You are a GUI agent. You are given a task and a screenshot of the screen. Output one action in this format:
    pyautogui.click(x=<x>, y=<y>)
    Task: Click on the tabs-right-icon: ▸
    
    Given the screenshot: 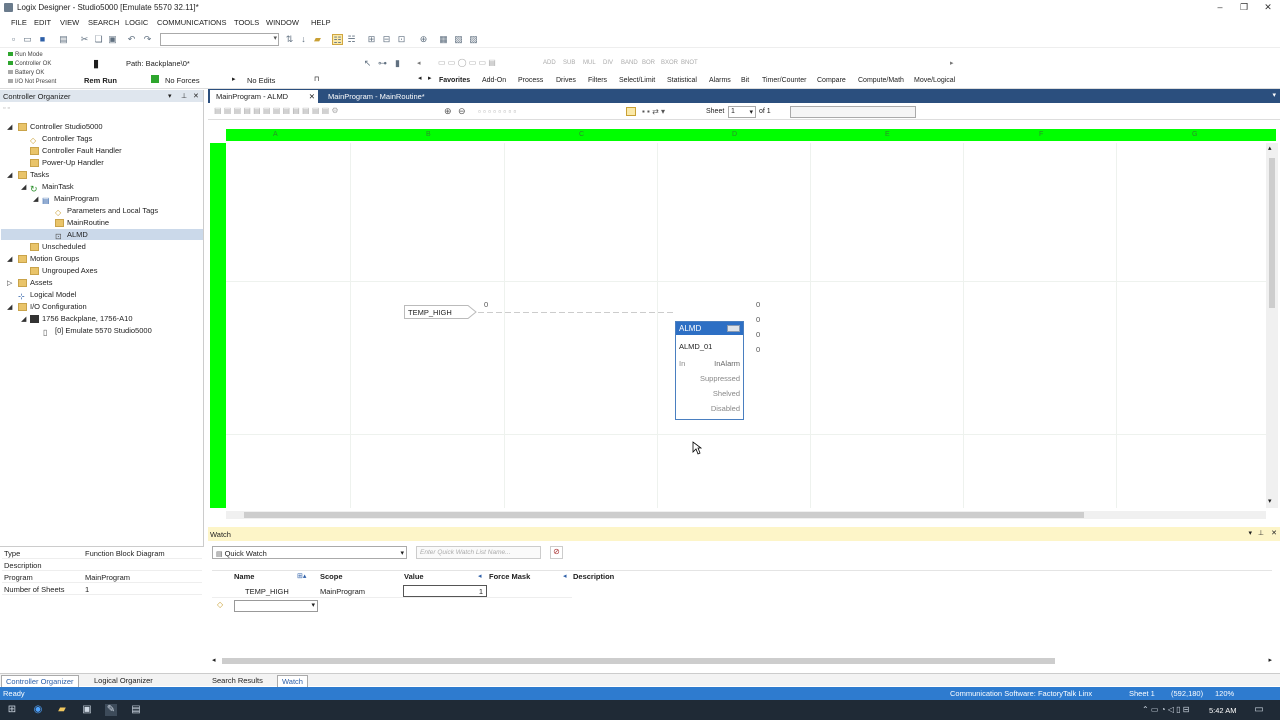 What is the action you would take?
    pyautogui.click(x=430, y=78)
    